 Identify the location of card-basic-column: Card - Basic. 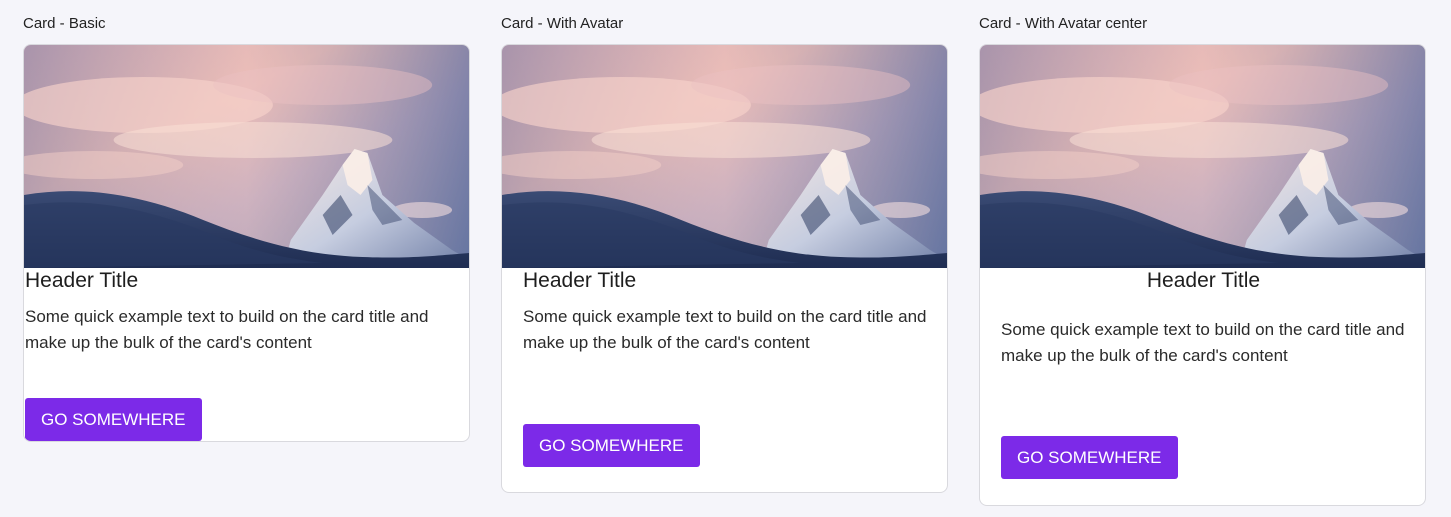
(246, 24).